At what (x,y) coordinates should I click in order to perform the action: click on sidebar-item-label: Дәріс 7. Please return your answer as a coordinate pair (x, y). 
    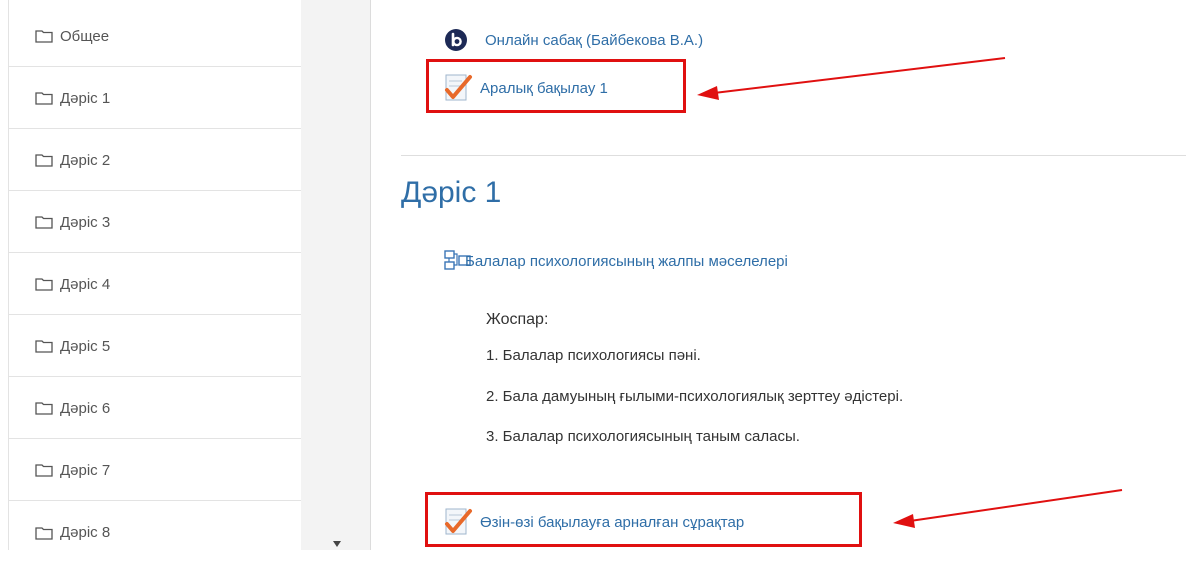
    Looking at the image, I should click on (85, 470).